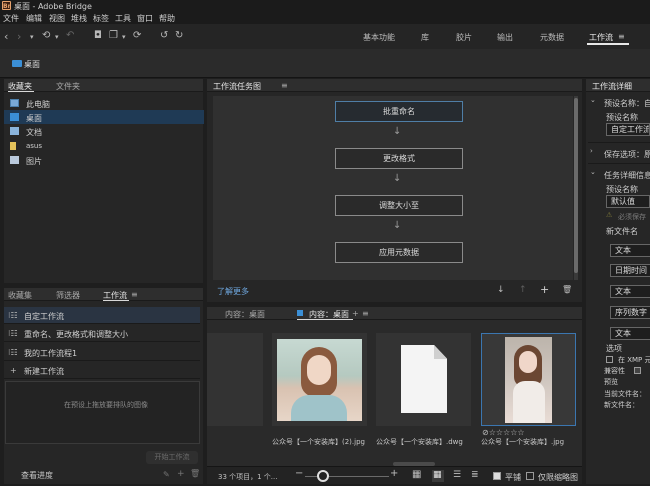  I want to click on menu-label: 标签, so click(101, 18).